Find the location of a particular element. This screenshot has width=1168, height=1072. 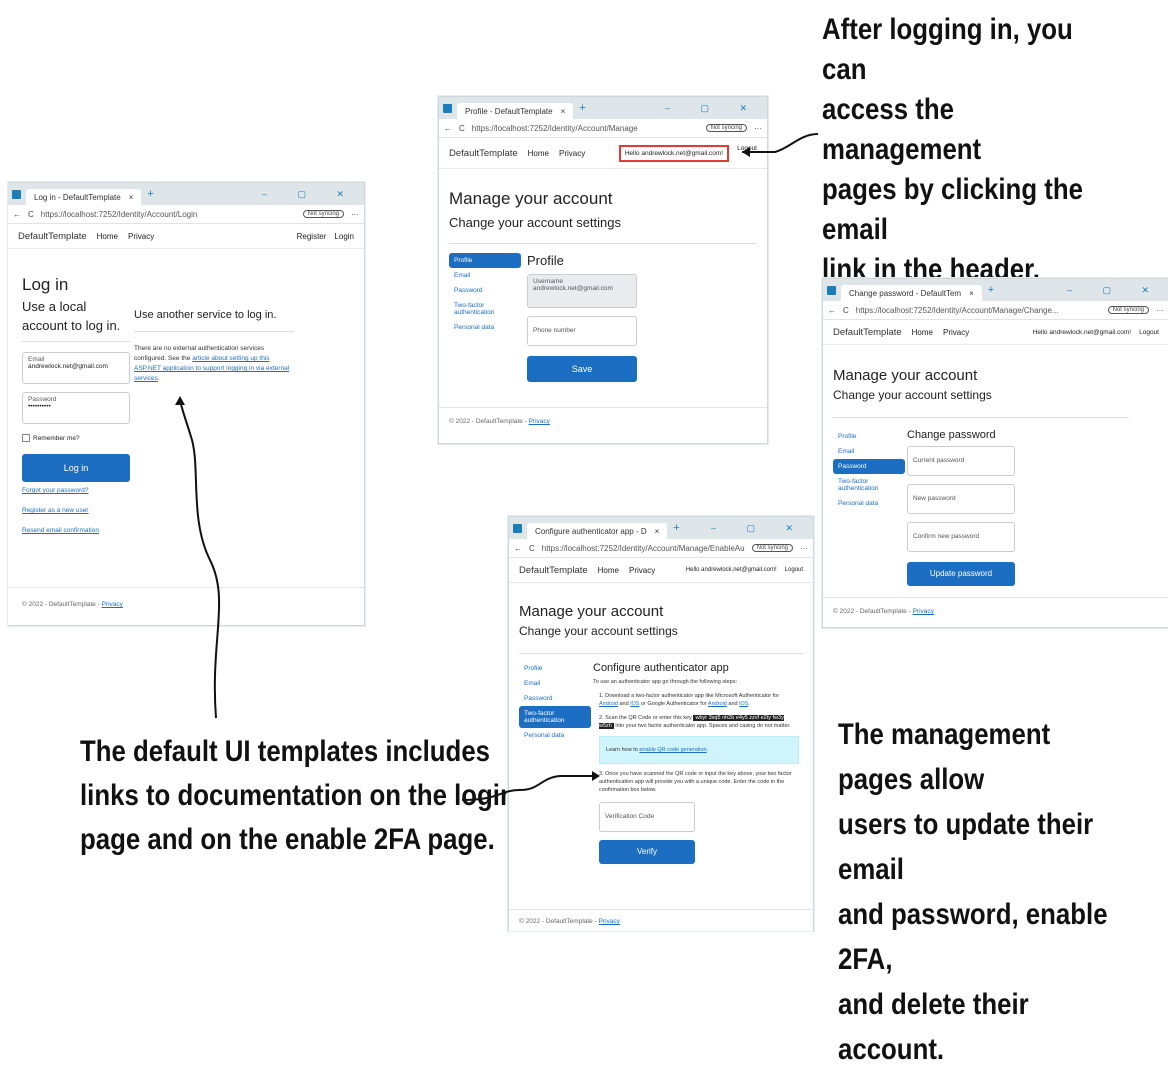

browser-tab: Configure authenticator app - D × is located at coordinates (597, 531).